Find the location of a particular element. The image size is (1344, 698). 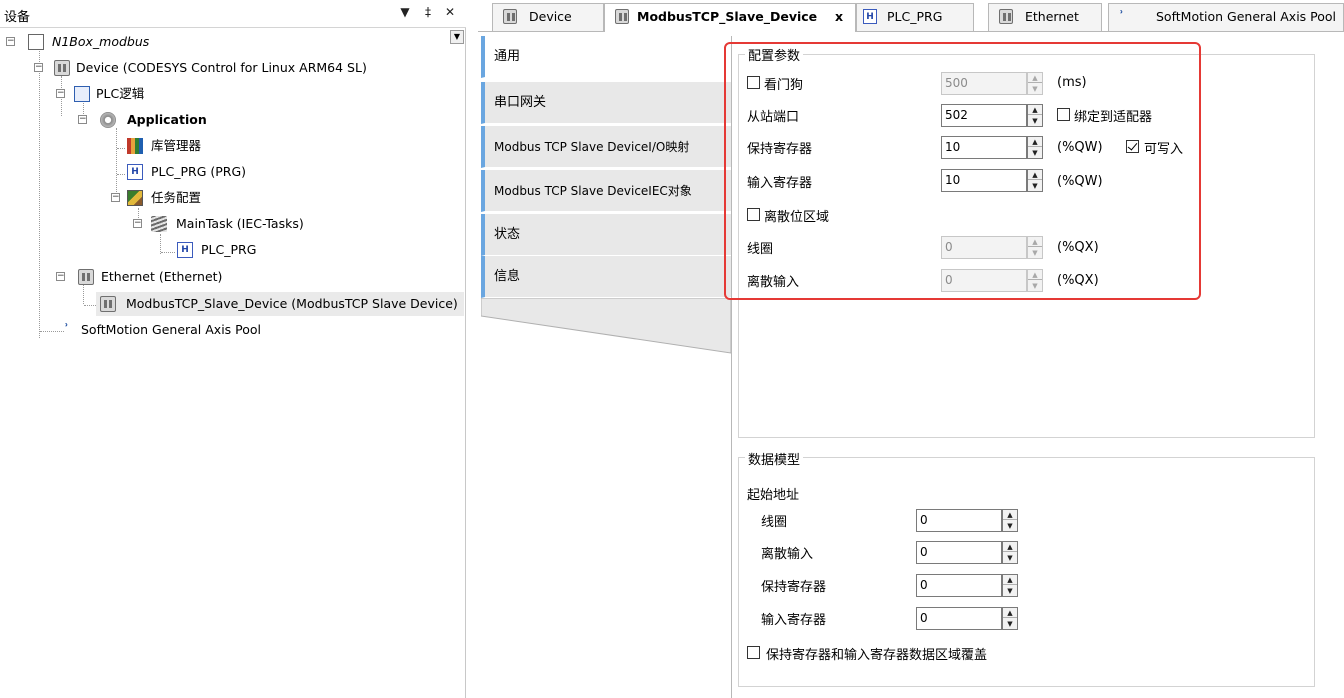

tree-label-task-config: 任务配置 is located at coordinates (176, 197).